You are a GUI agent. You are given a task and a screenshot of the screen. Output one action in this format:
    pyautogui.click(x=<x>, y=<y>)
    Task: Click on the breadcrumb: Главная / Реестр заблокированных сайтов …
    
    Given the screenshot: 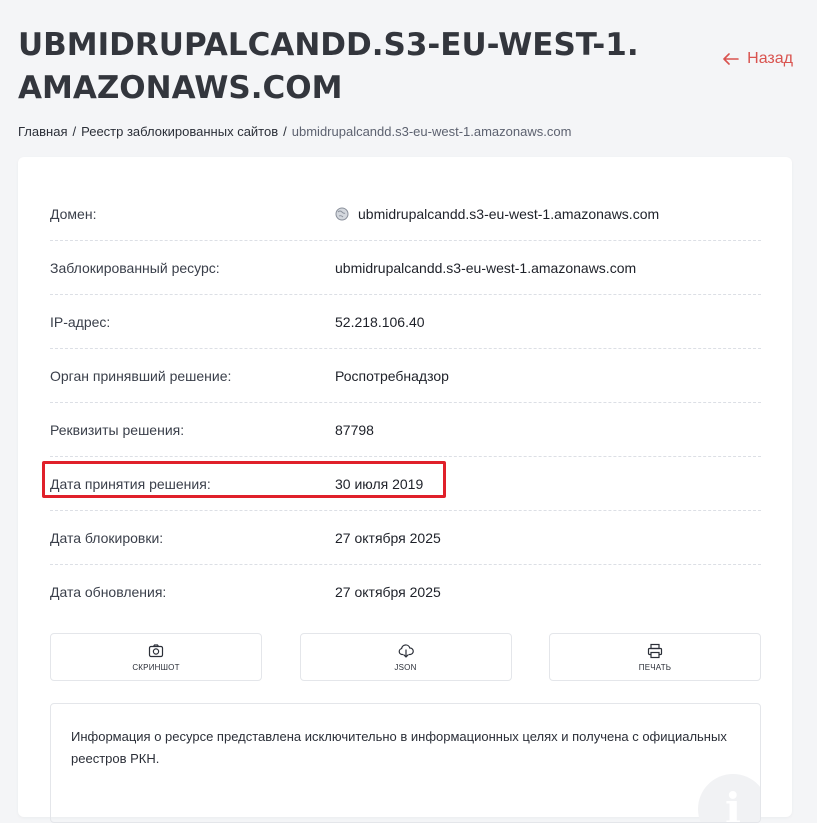 What is the action you would take?
    pyautogui.click(x=294, y=131)
    